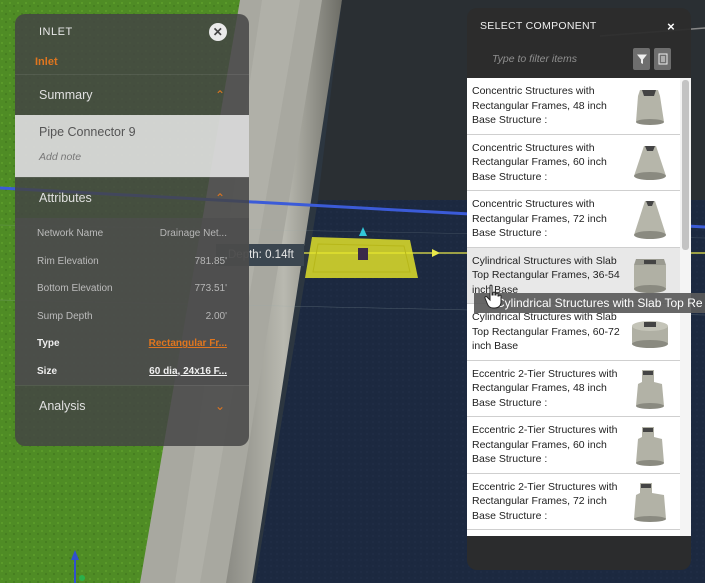 The image size is (705, 583). What do you see at coordinates (65, 316) in the screenshot?
I see `attribute-label: Sump Depth` at bounding box center [65, 316].